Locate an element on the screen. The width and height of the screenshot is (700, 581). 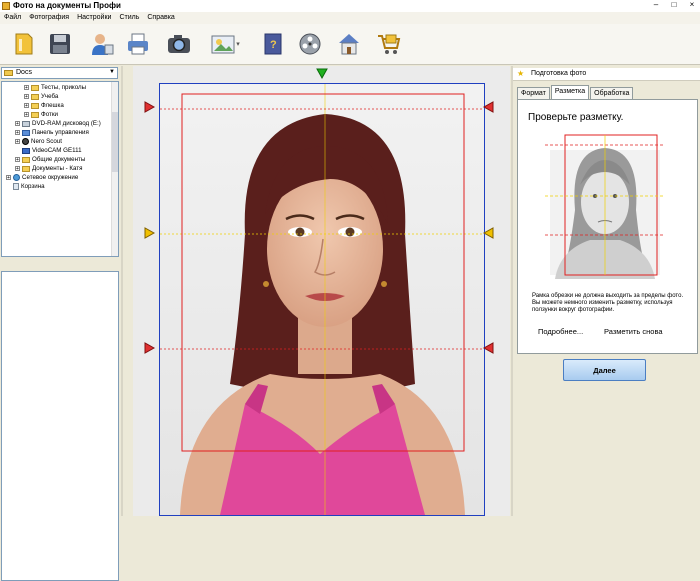
tree-item-label: DVD-RAM дисковод (E:) is located at coordinates (66, 123).